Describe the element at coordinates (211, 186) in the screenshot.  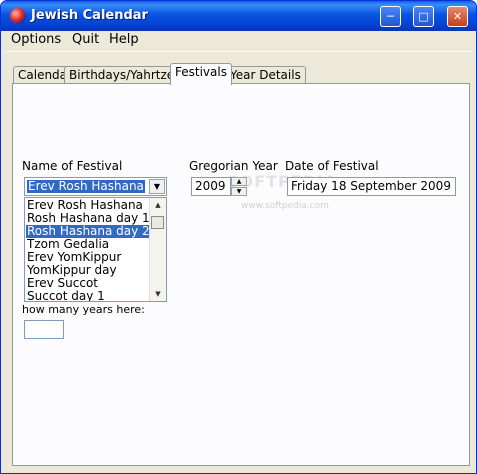
I see `gregorian-year-input: 2009` at that location.